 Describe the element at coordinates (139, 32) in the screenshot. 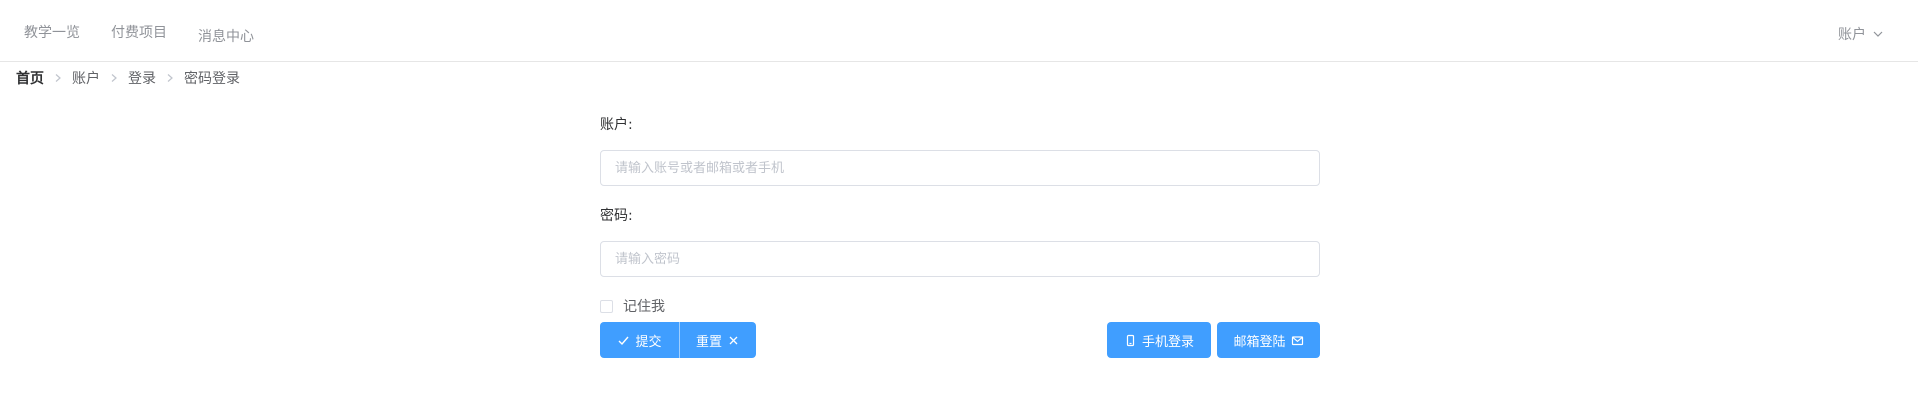

I see `nav-item-paid-projects: 付费项目` at that location.